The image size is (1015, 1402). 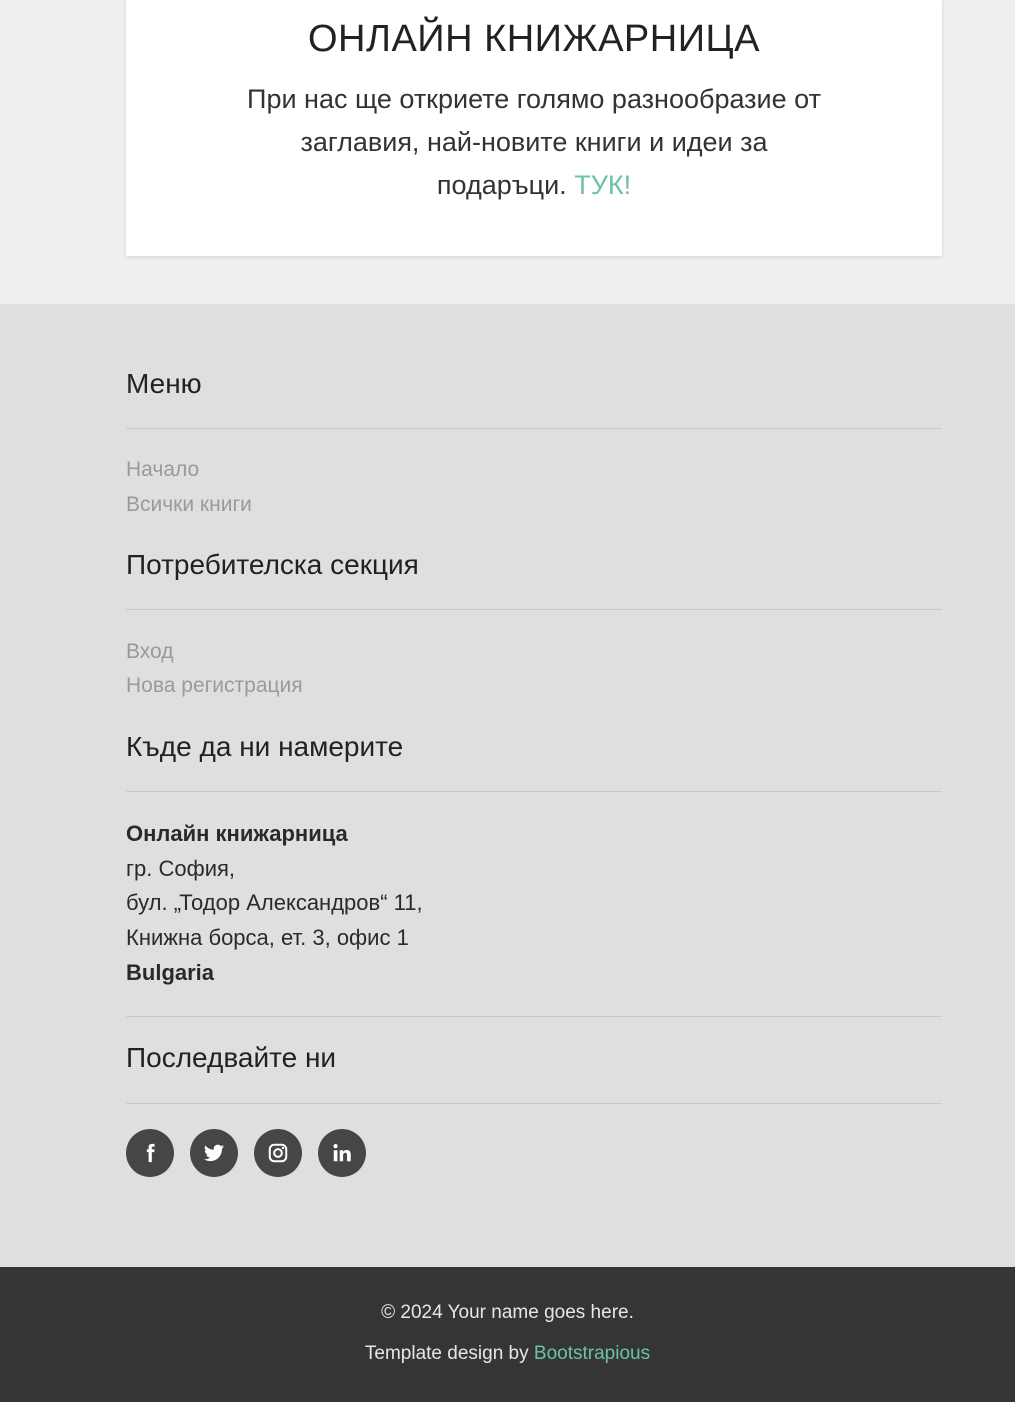 What do you see at coordinates (534, 39) in the screenshot?
I see `promo-title: ОНЛАЙН КНИЖАРНИЦА` at bounding box center [534, 39].